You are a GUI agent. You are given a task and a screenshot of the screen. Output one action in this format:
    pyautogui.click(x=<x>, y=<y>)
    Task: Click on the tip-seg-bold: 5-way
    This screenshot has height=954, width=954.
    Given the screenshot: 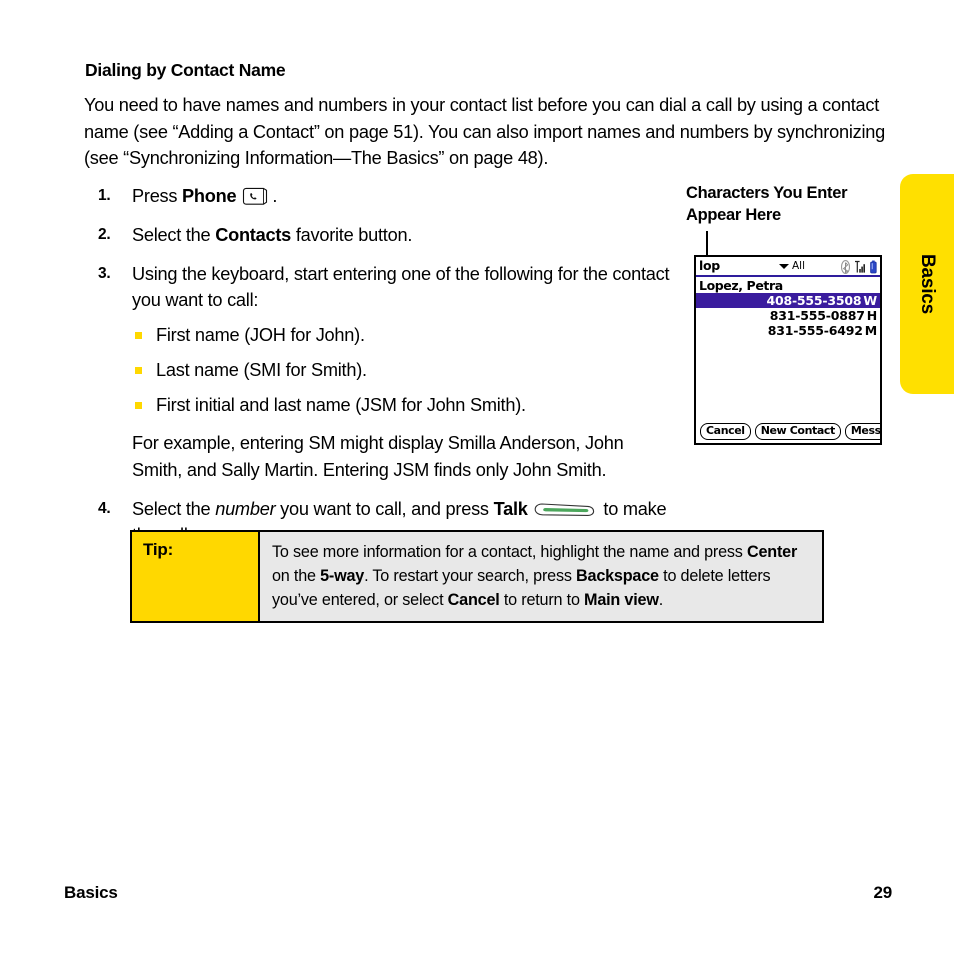 What is the action you would take?
    pyautogui.click(x=342, y=576)
    